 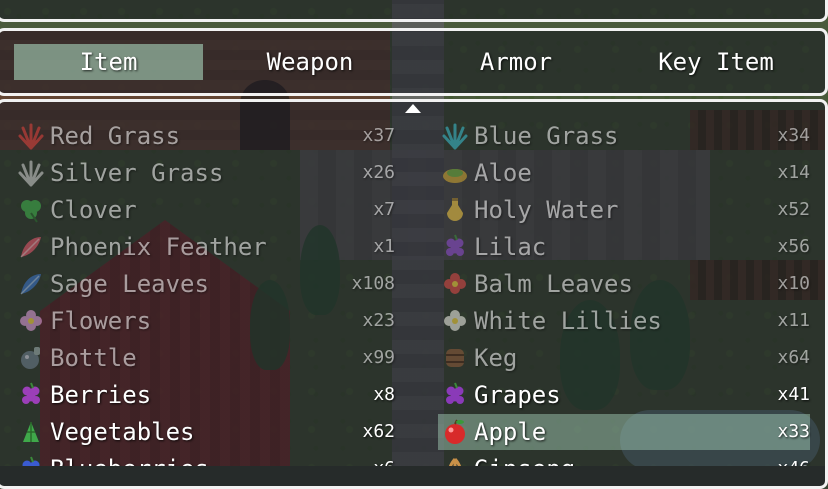 I want to click on item-count: x23, so click(x=378, y=320).